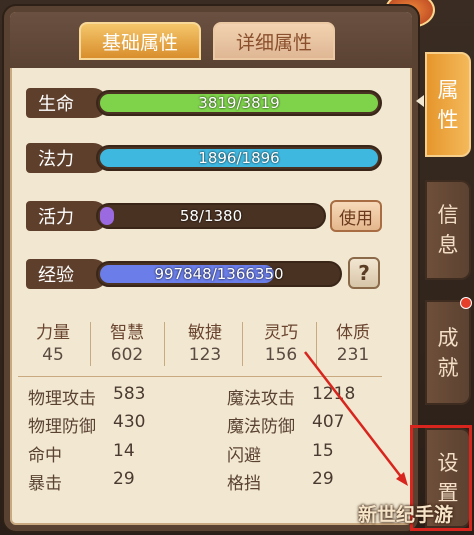  What do you see at coordinates (328, 422) in the screenshot?
I see `stat-value: 407` at bounding box center [328, 422].